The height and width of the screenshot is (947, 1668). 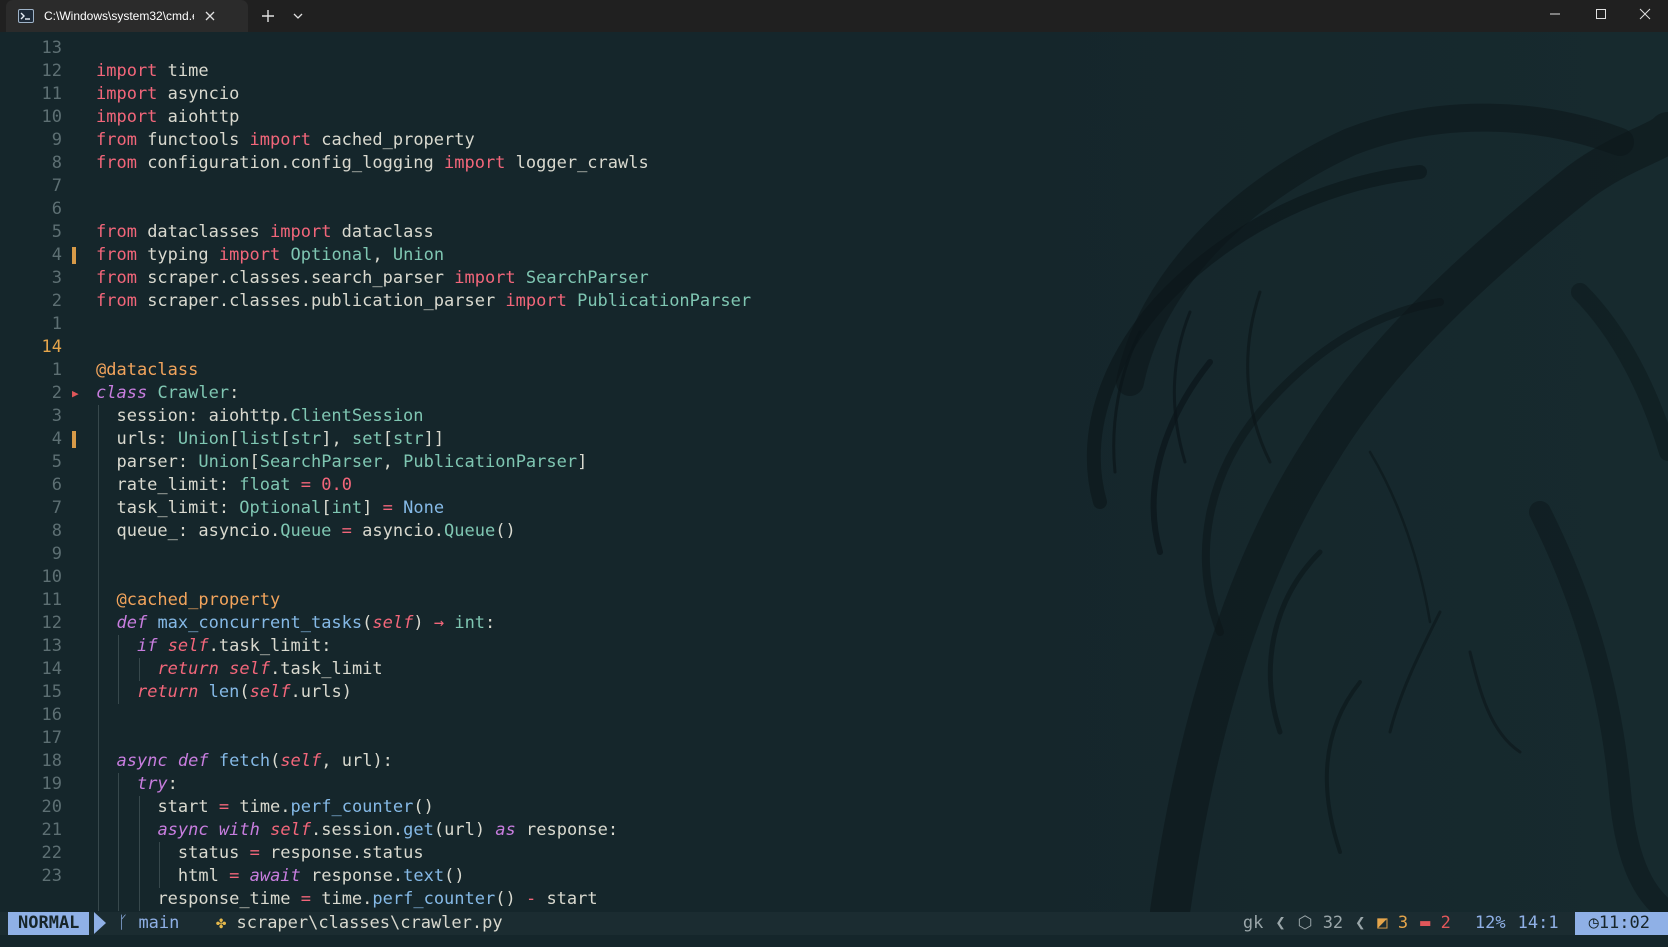 I want to click on close-tab-icon, so click(x=210, y=16).